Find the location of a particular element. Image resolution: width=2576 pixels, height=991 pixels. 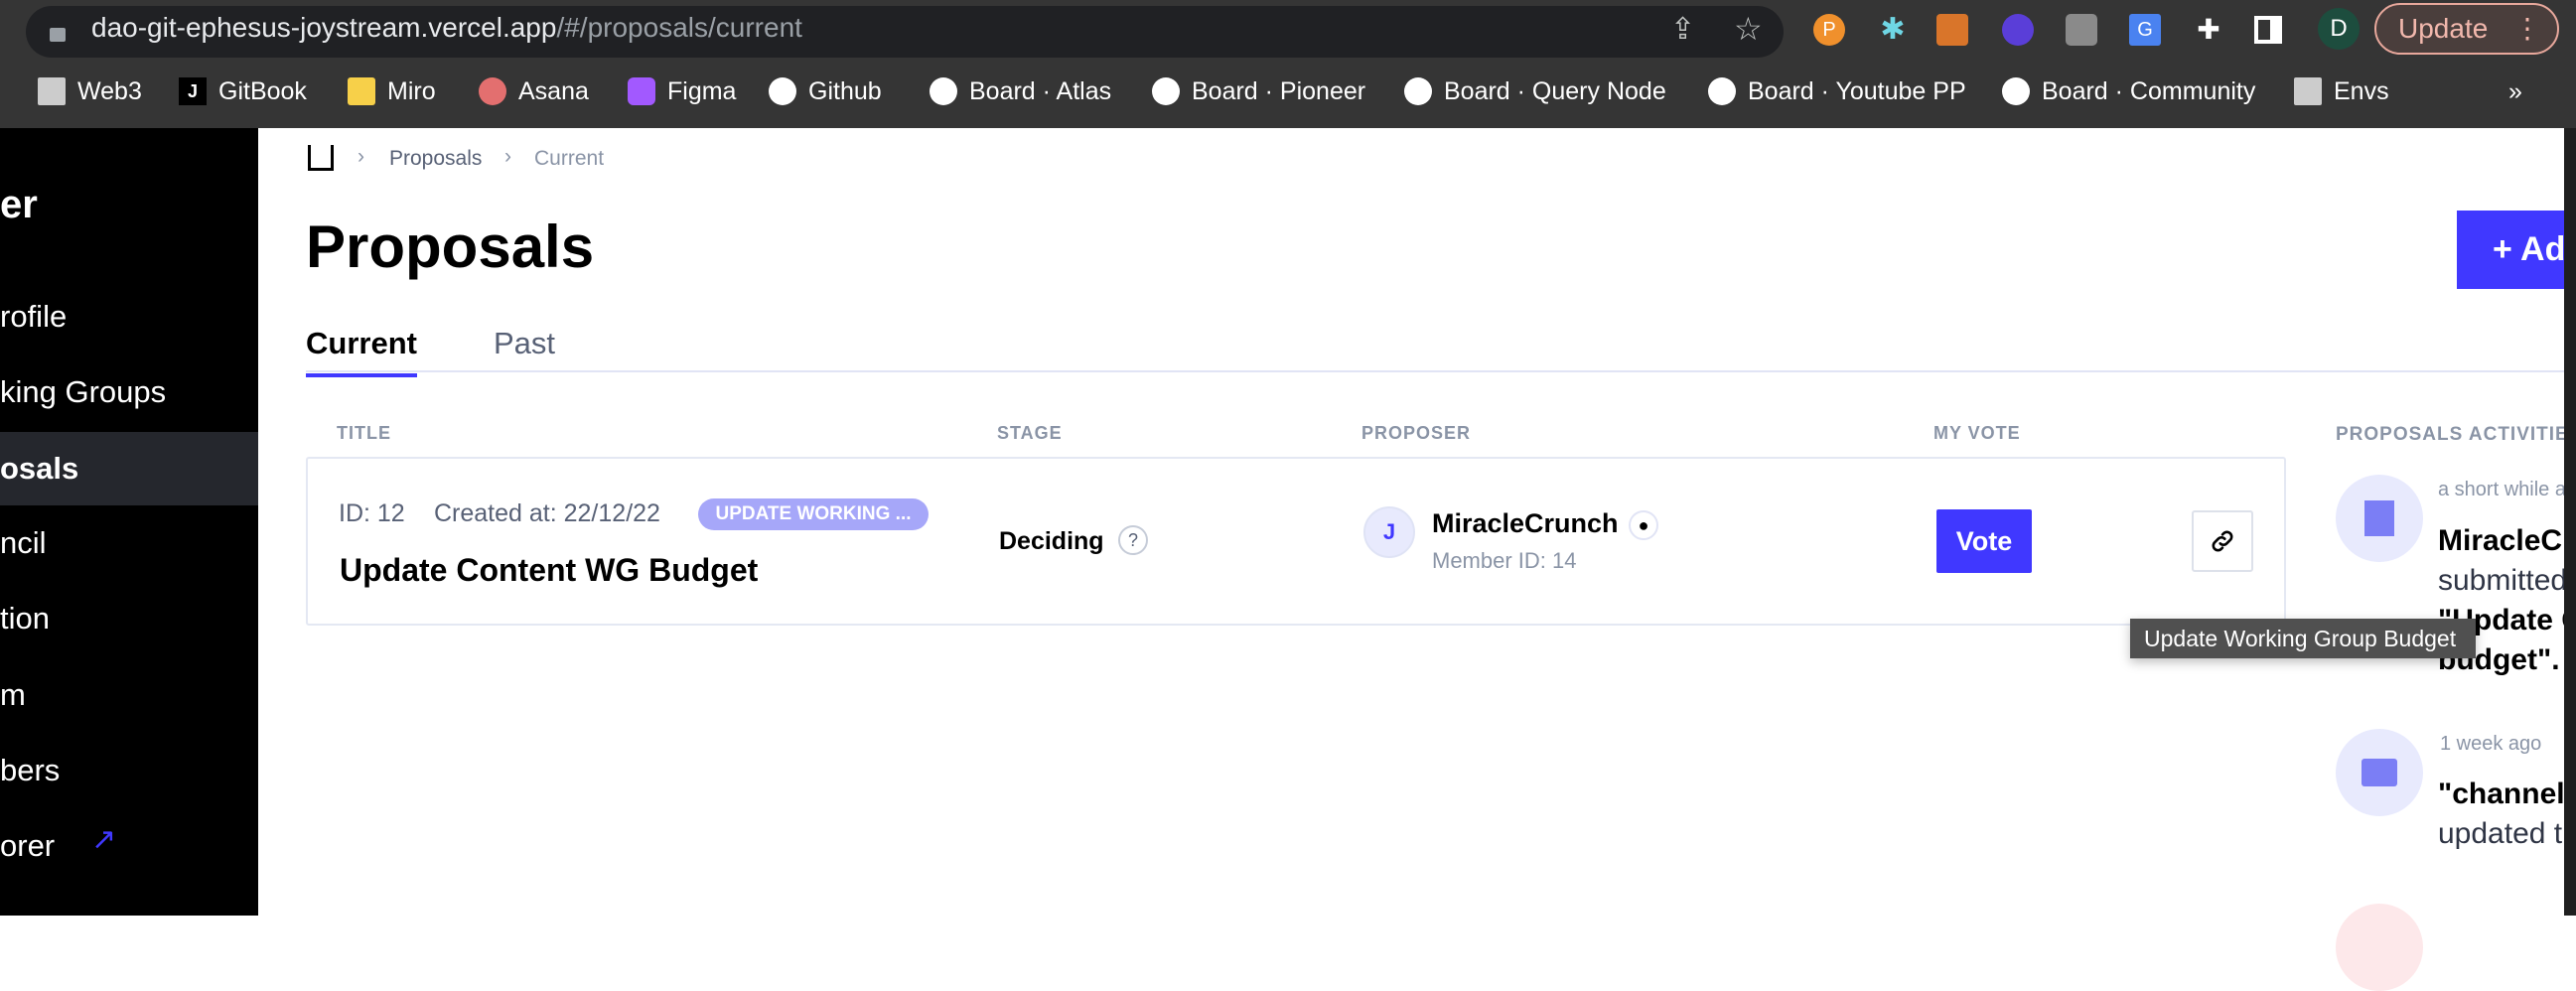

external-link-icon: ↗ is located at coordinates (104, 840).